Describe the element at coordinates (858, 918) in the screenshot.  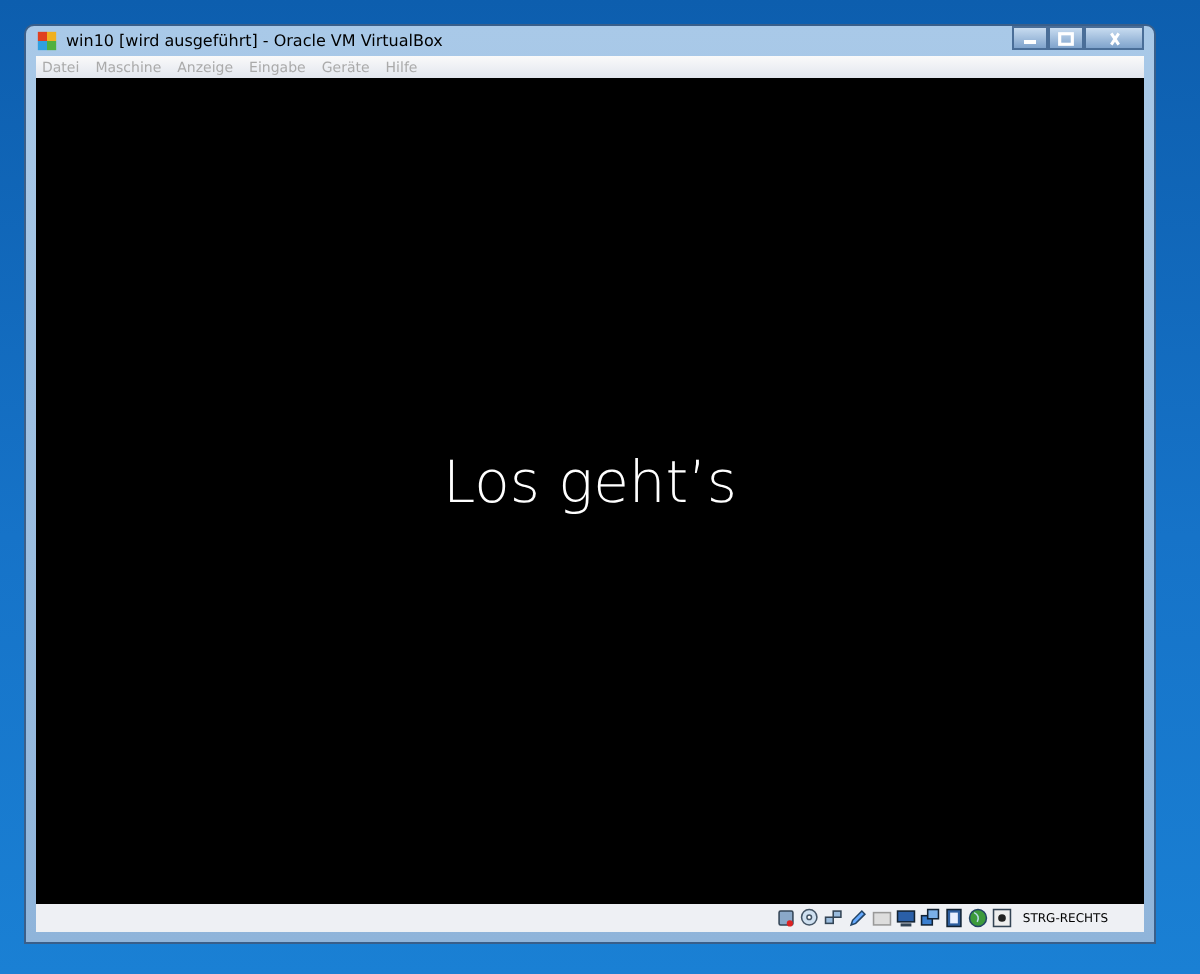
I see `pen-icon` at that location.